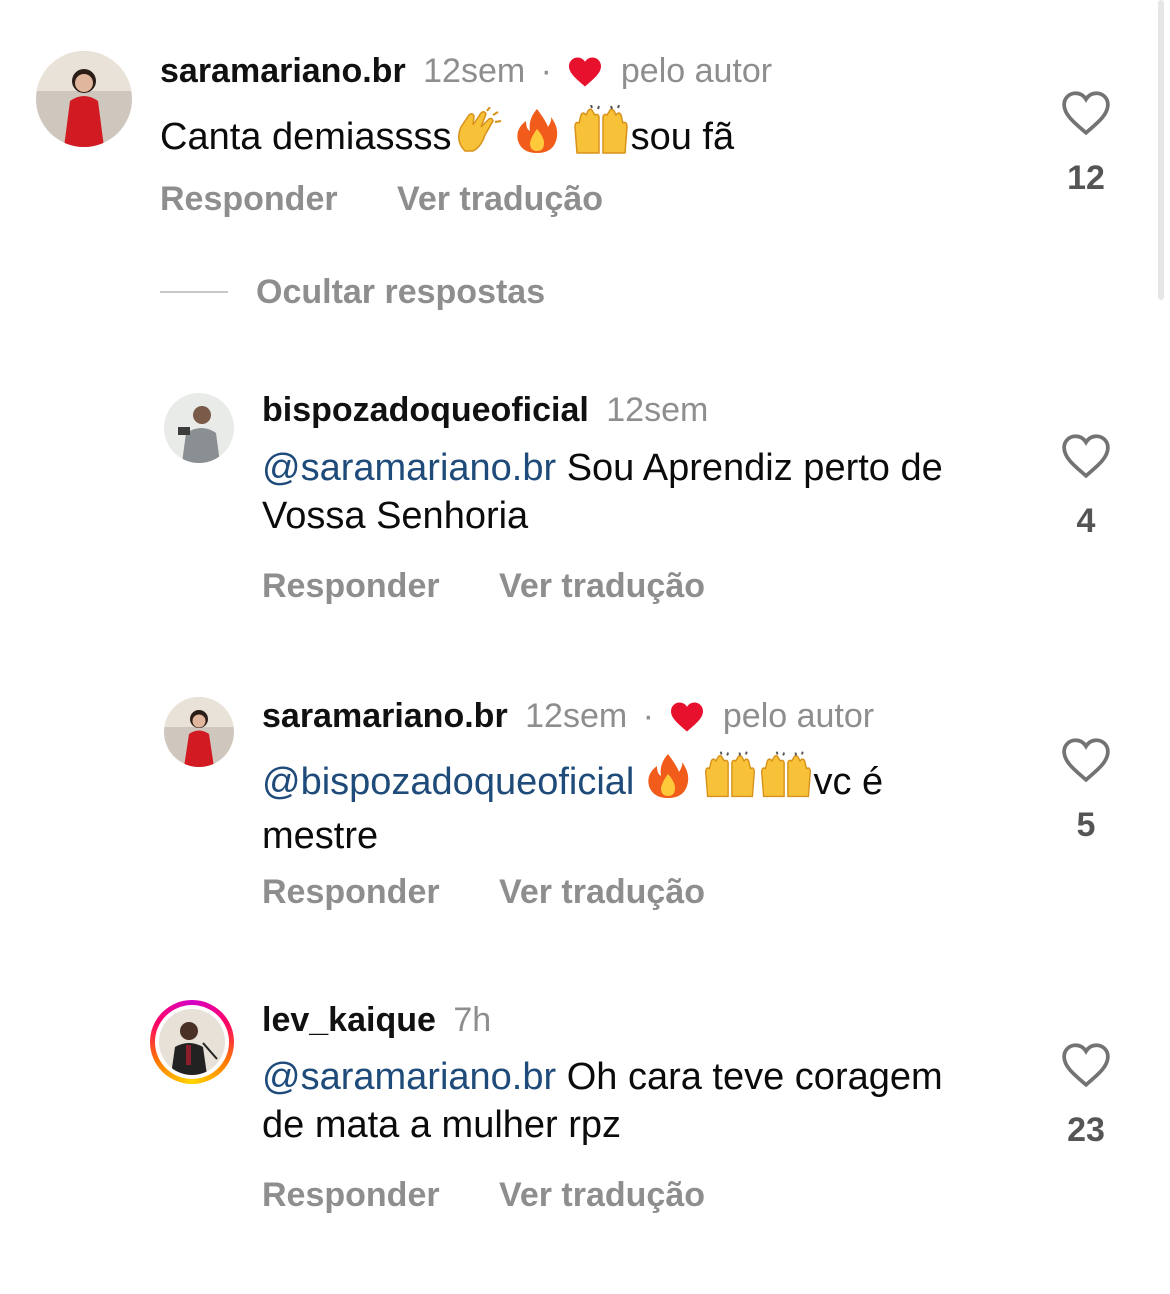  I want to click on like-count: 5, so click(1086, 825).